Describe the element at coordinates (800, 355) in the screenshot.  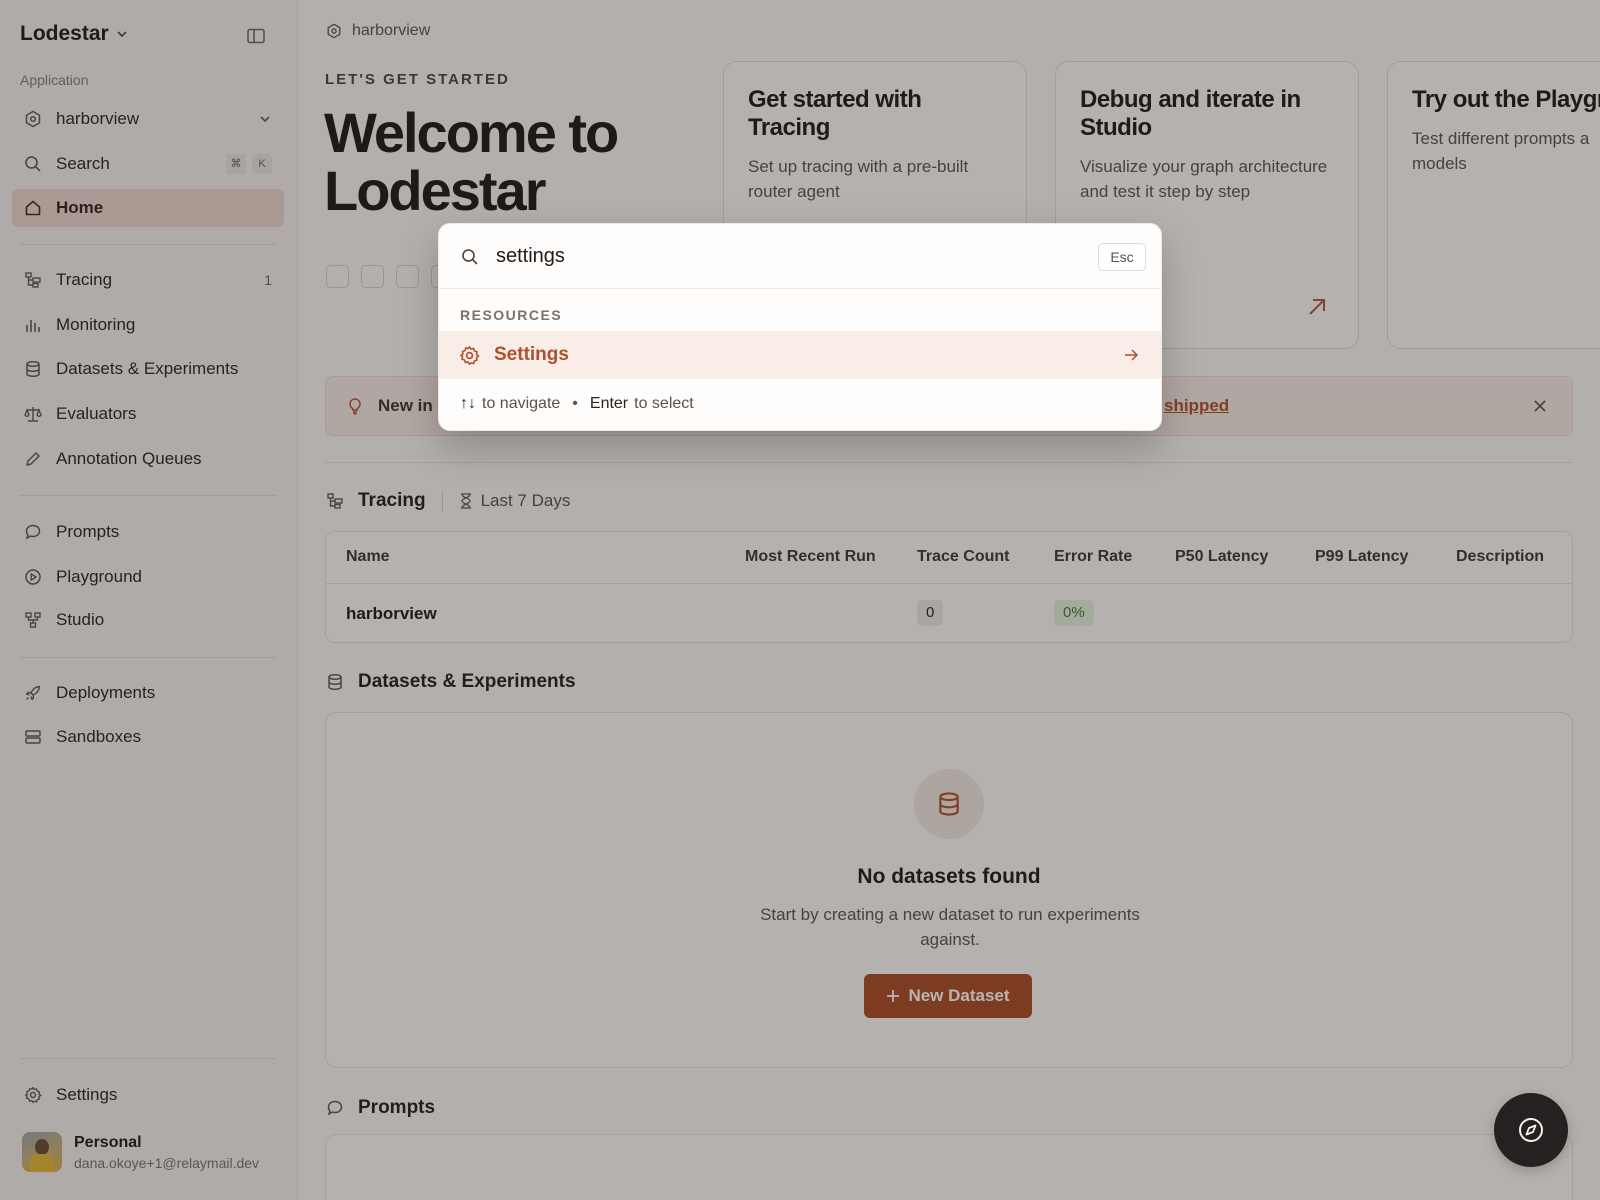
I see `result-item-settings: Settings` at that location.